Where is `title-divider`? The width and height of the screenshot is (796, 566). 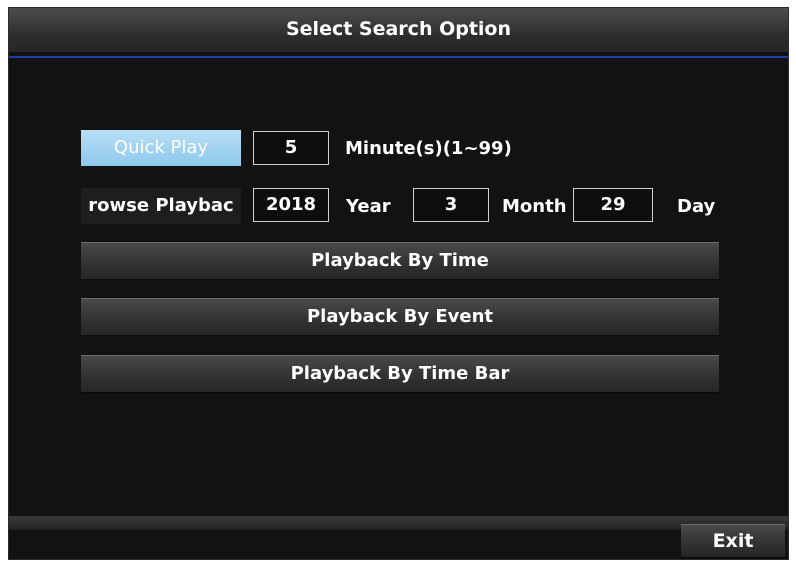 title-divider is located at coordinates (398, 57).